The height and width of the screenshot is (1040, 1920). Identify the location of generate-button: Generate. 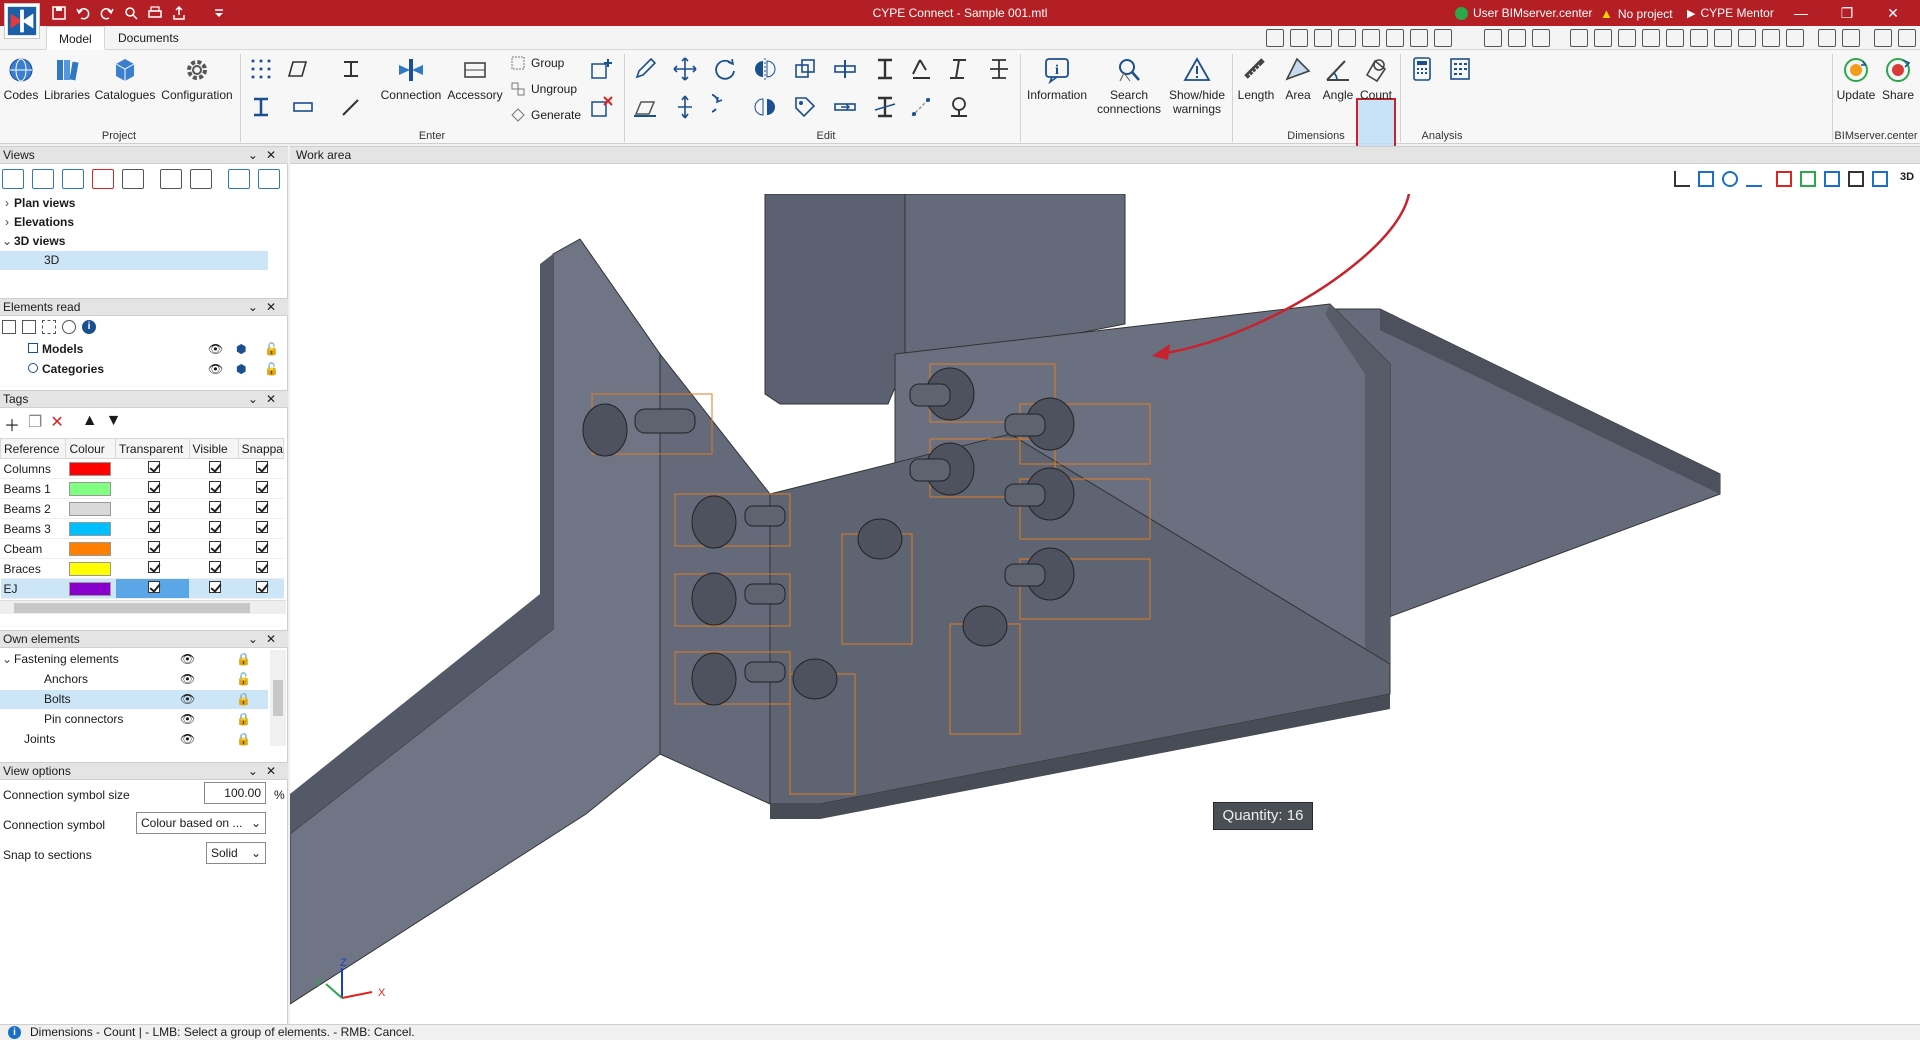
(545, 115).